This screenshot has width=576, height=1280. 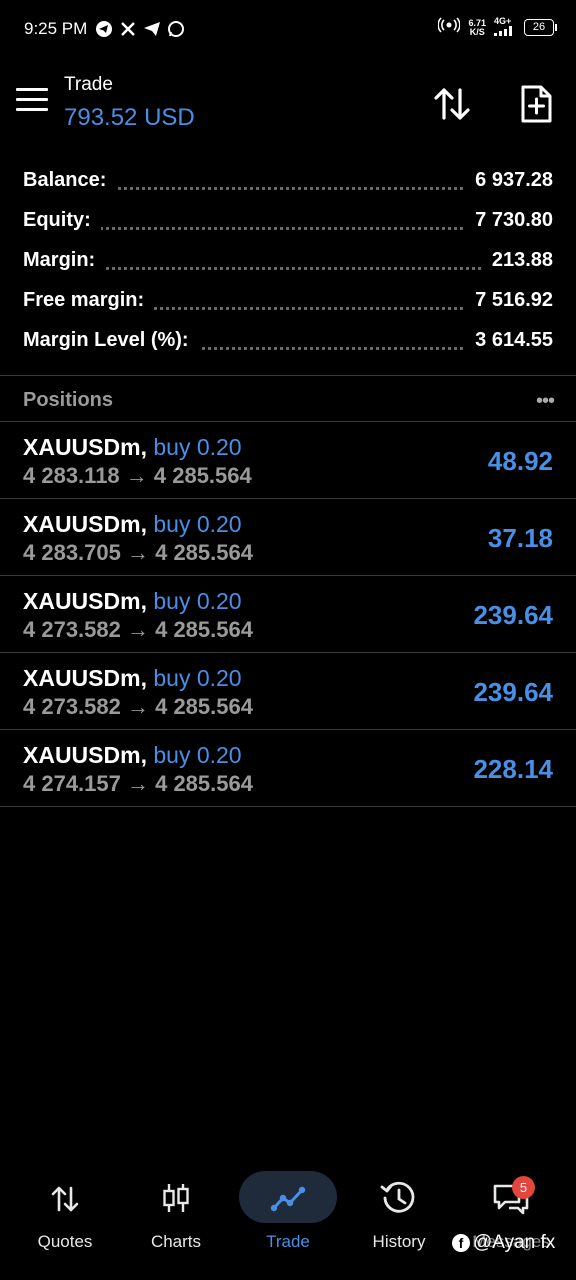 I want to click on position-prices: 4 283.118 → 4 285.564, so click(x=137, y=475).